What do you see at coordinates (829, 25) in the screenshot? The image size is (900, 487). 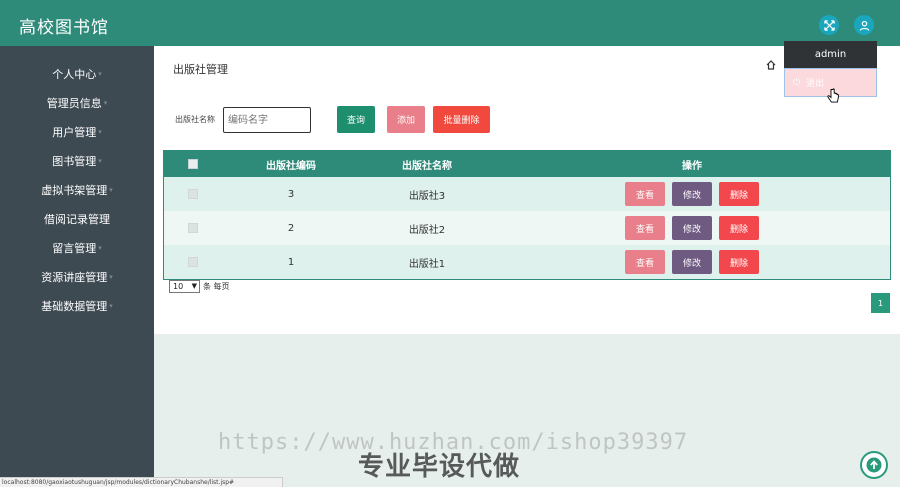 I see `fullscreen-icon` at bounding box center [829, 25].